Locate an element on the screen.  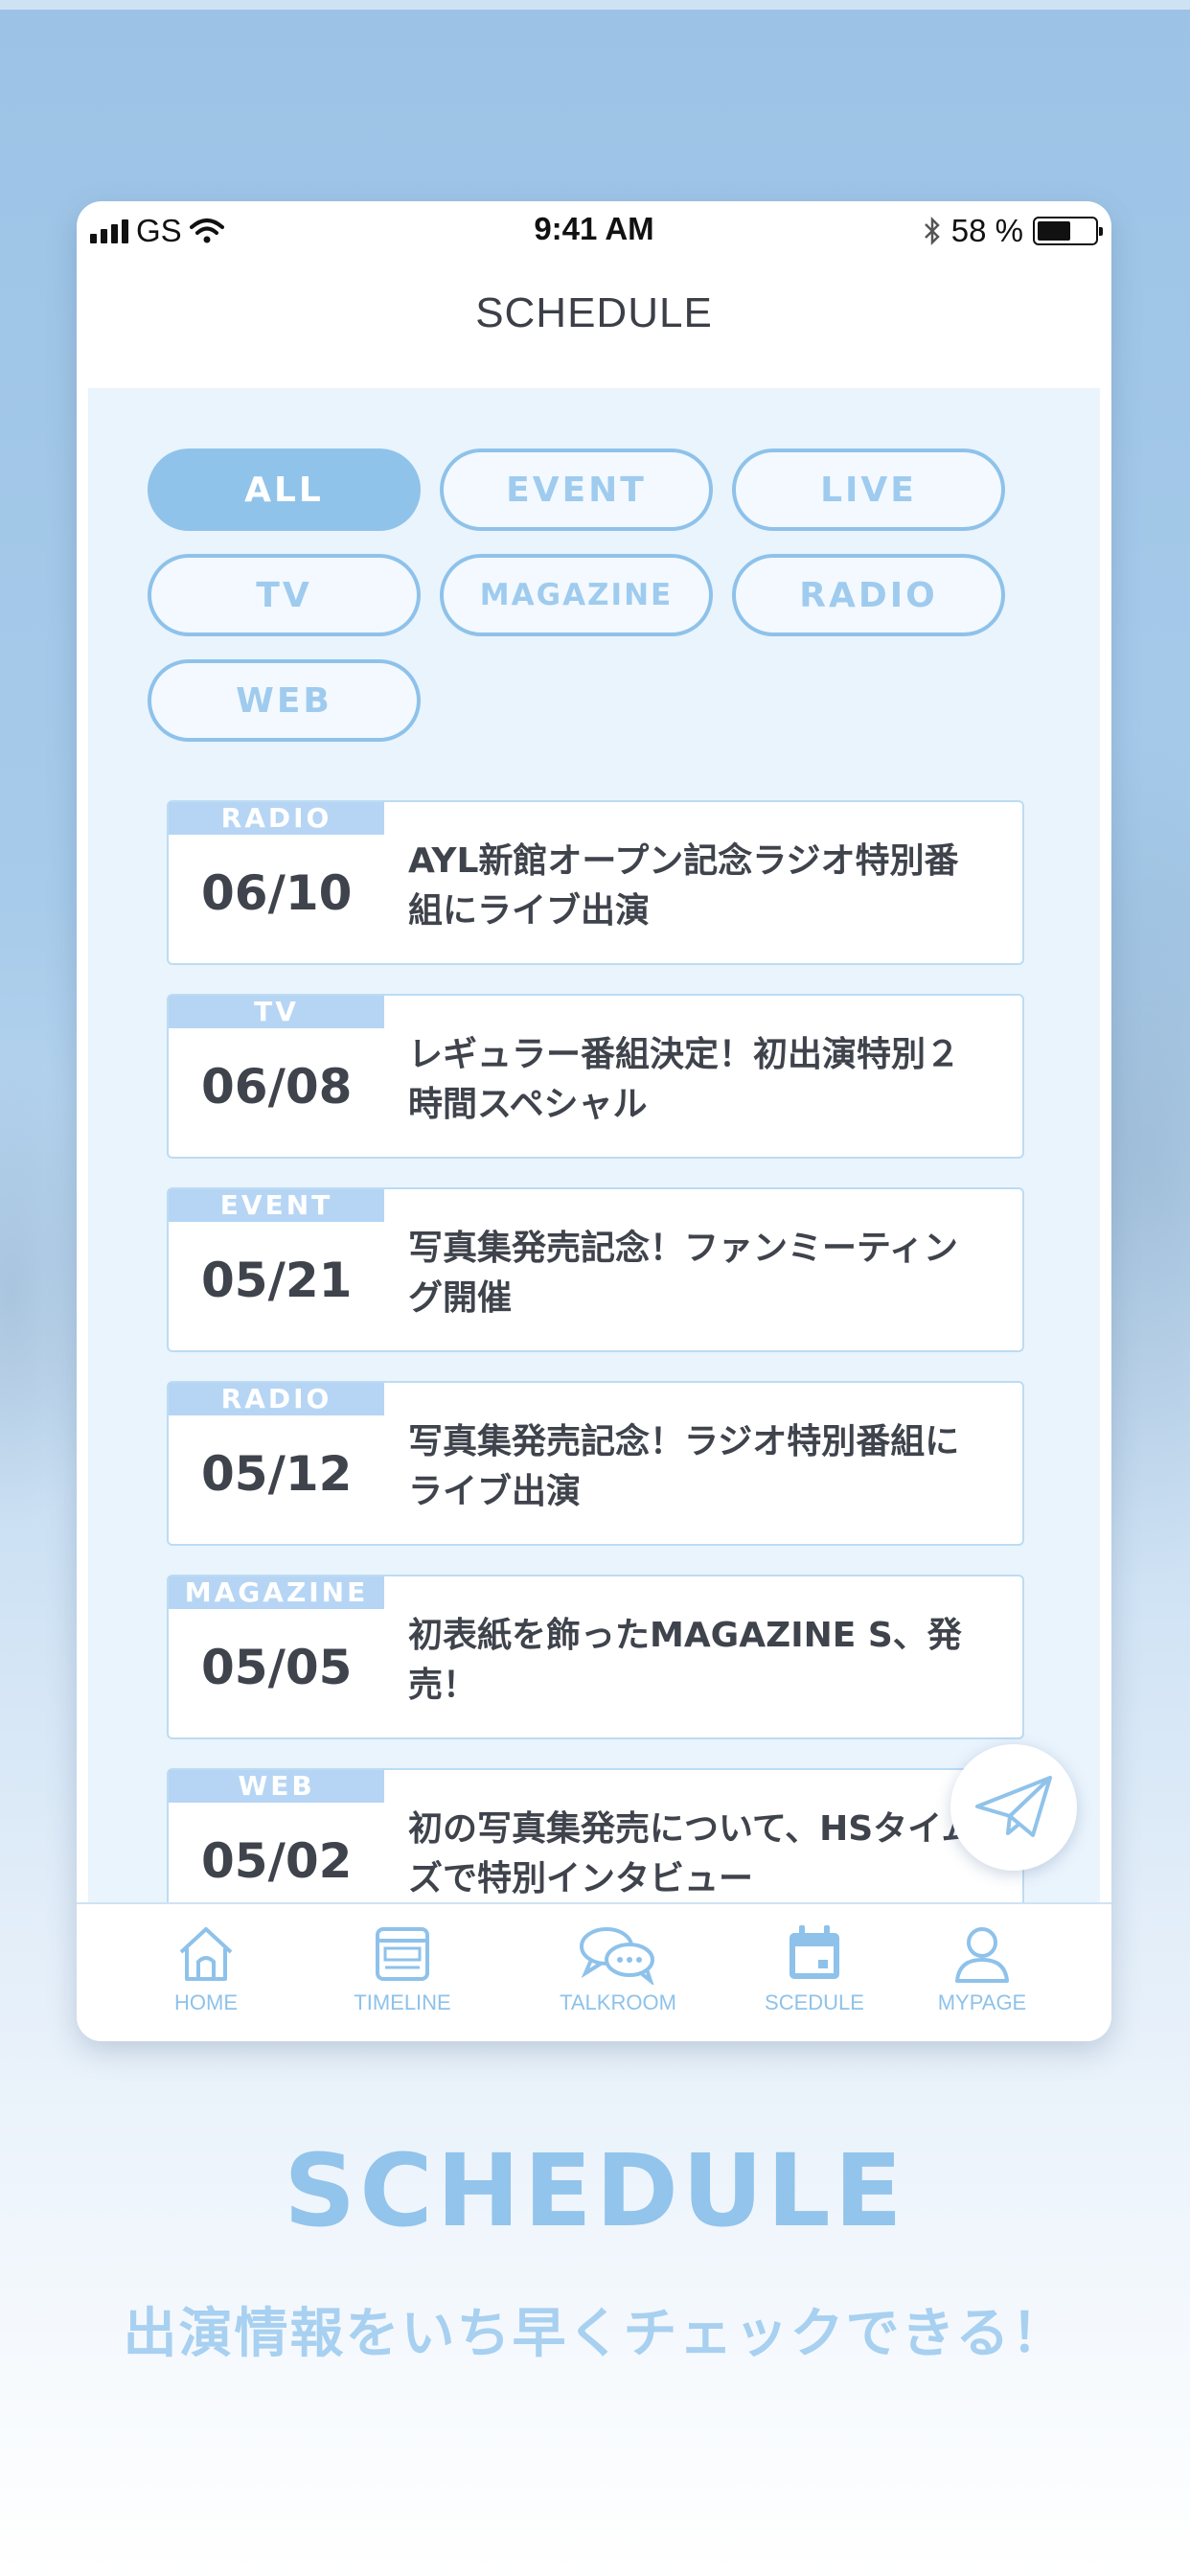
filter-chip-live: LIVE is located at coordinates (869, 490).